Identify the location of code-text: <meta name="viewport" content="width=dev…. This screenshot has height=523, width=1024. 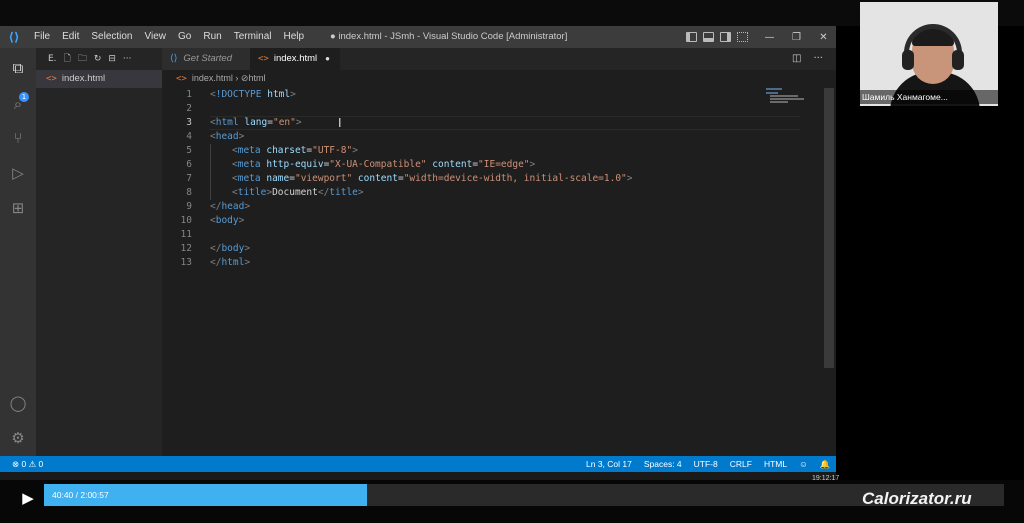
(421, 179).